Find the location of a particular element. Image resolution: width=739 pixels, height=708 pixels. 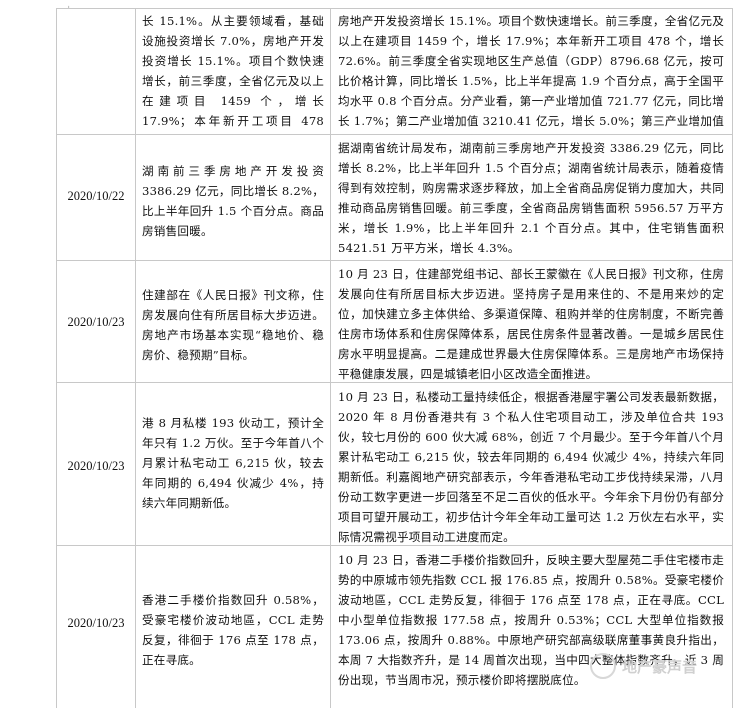

watermark-text: 地产豪声音 is located at coordinates (660, 666).